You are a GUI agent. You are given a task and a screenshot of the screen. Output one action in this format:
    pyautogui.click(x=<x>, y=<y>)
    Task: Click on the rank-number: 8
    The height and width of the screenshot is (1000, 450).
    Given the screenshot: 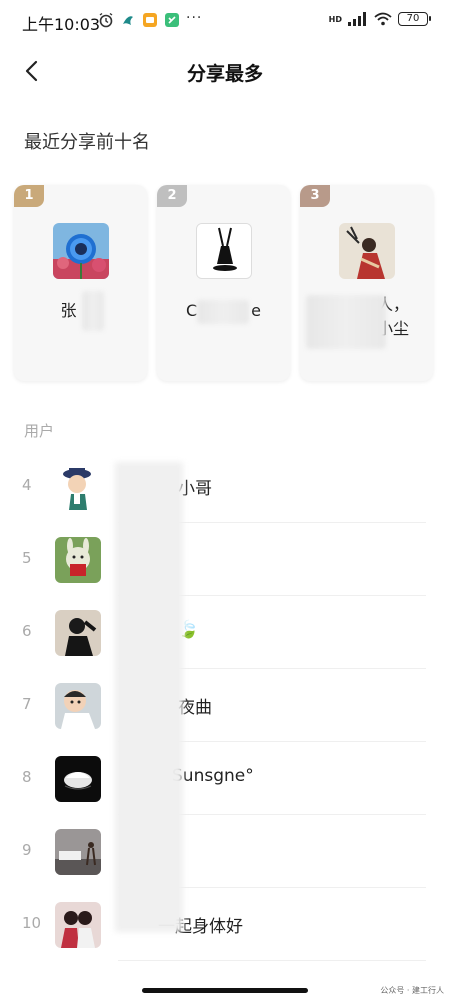 What is the action you would take?
    pyautogui.click(x=27, y=777)
    